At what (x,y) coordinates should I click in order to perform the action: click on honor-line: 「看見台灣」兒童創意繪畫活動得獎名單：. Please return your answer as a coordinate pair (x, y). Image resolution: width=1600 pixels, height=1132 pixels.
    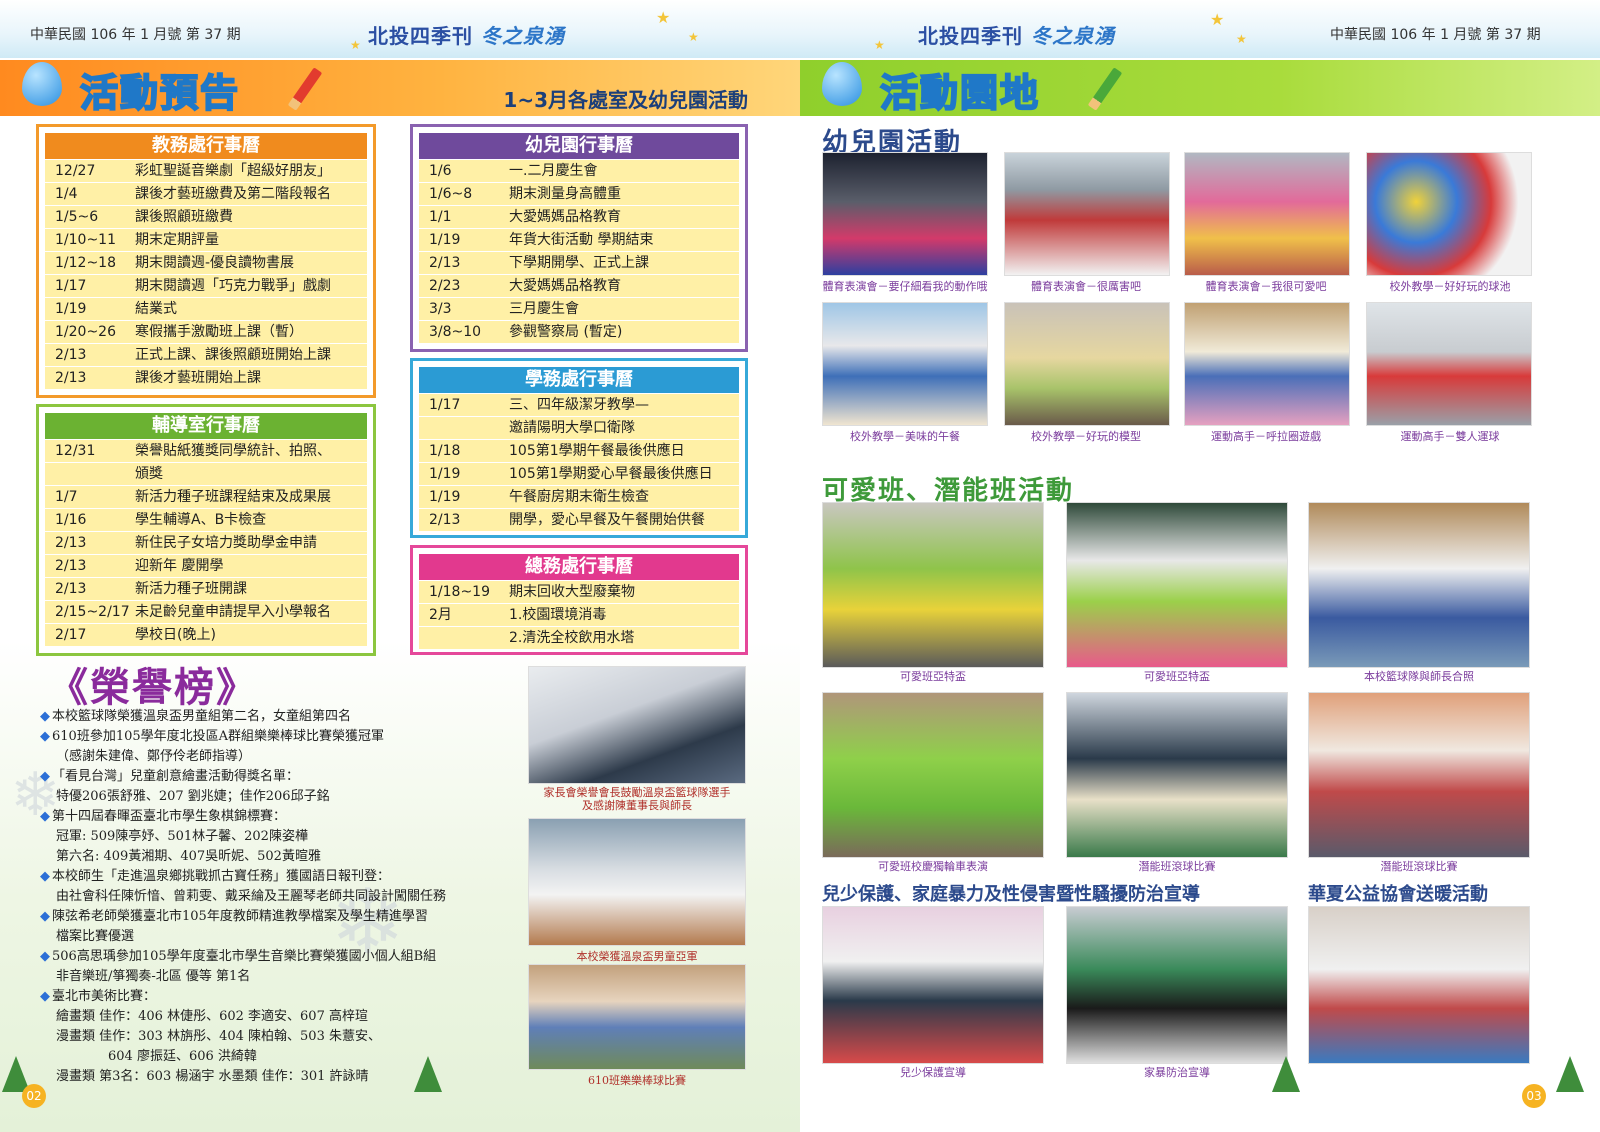
    Looking at the image, I should click on (176, 776).